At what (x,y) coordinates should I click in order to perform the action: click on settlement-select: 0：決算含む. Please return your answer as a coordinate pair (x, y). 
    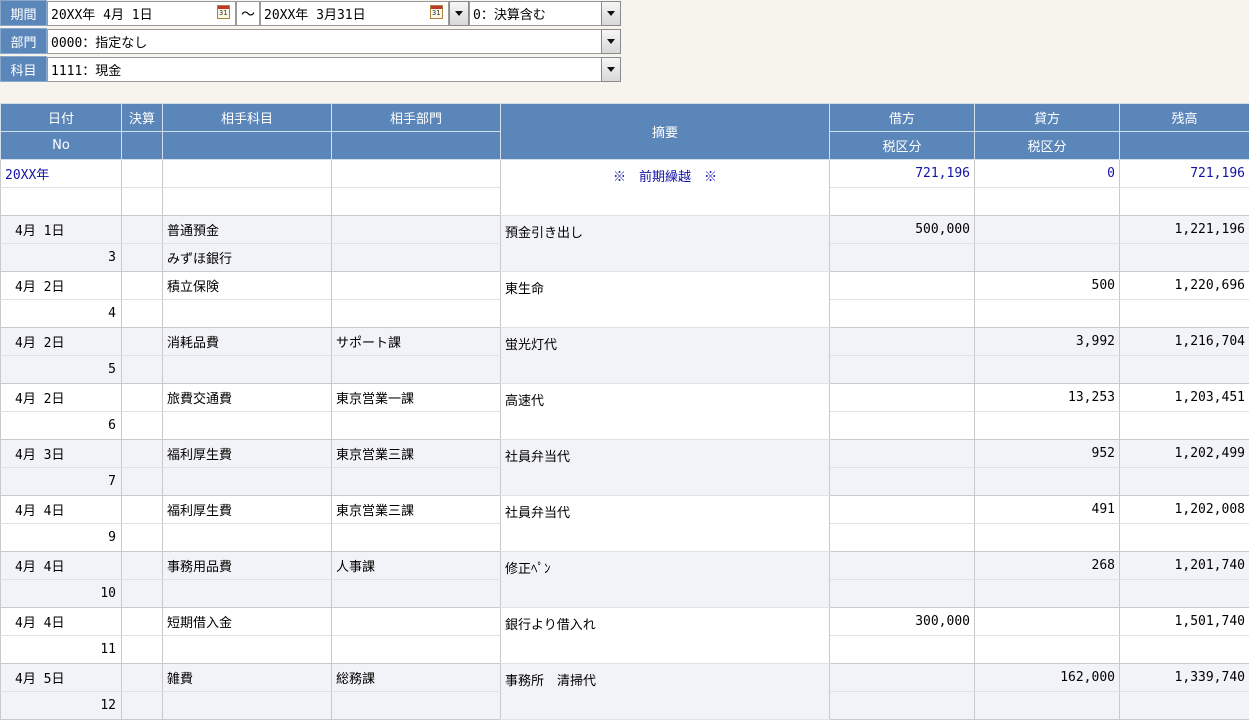
    Looking at the image, I should click on (535, 13).